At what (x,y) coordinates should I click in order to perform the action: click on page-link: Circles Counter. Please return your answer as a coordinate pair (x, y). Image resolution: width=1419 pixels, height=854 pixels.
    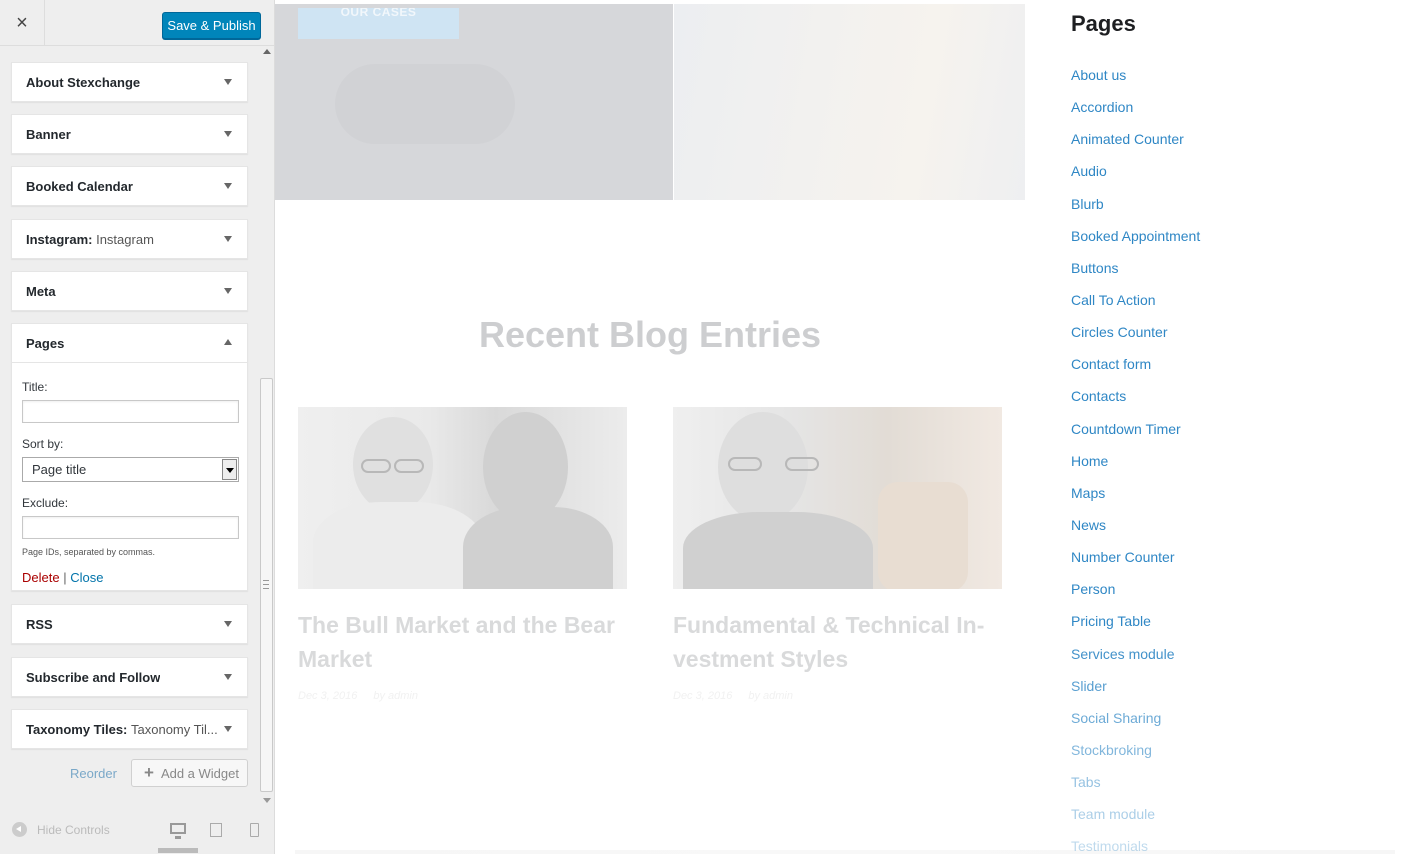
    Looking at the image, I should click on (1119, 332).